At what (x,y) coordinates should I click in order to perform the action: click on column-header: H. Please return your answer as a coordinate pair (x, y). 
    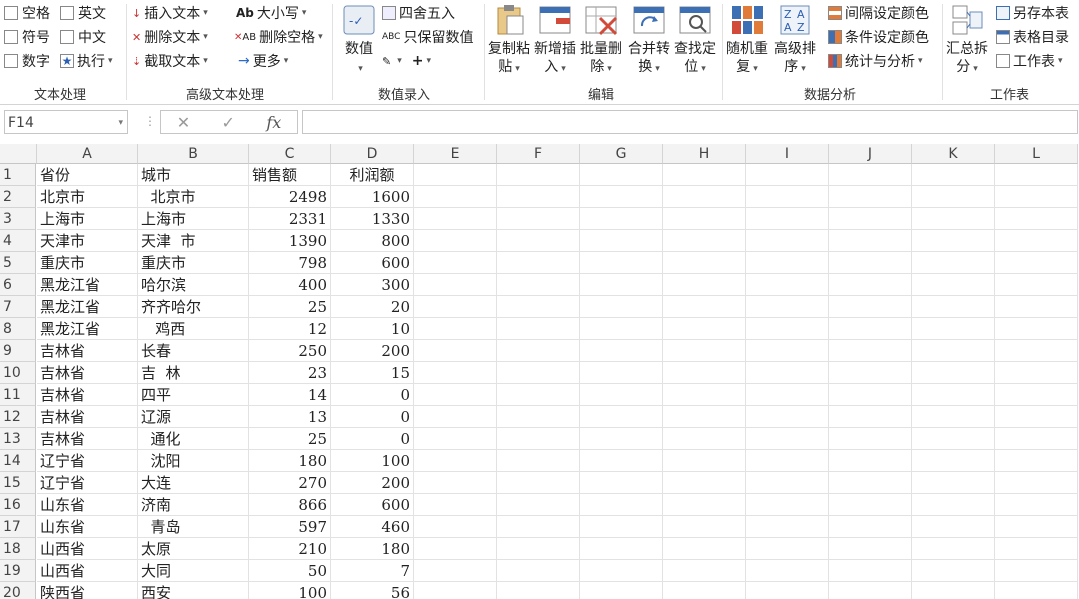
    Looking at the image, I should click on (704, 154).